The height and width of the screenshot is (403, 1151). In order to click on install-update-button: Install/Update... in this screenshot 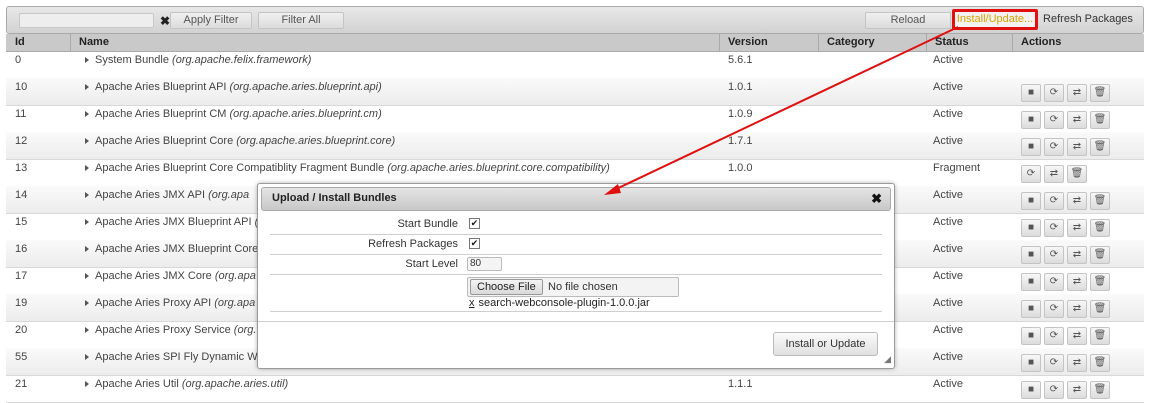, I will do `click(995, 19)`.